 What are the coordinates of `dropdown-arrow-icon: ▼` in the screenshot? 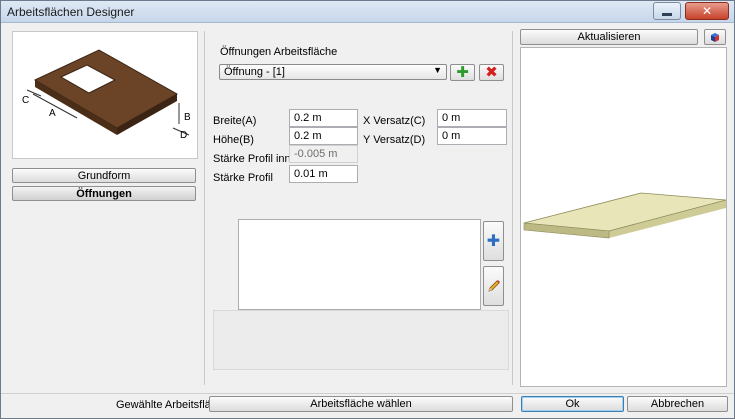 It's located at (437, 70).